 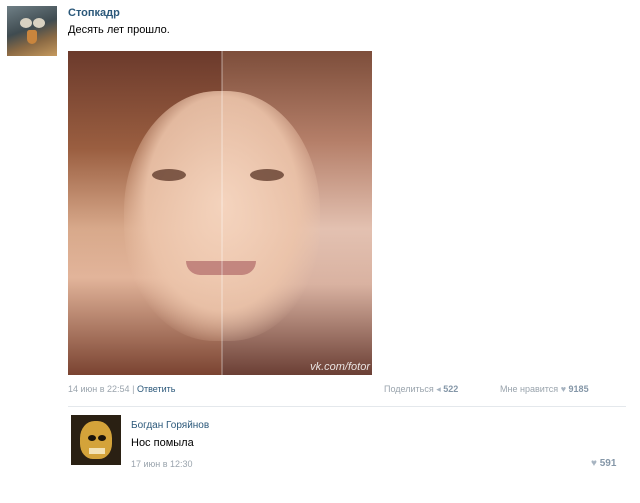 What do you see at coordinates (169, 175) in the screenshot?
I see `photo-eye-left` at bounding box center [169, 175].